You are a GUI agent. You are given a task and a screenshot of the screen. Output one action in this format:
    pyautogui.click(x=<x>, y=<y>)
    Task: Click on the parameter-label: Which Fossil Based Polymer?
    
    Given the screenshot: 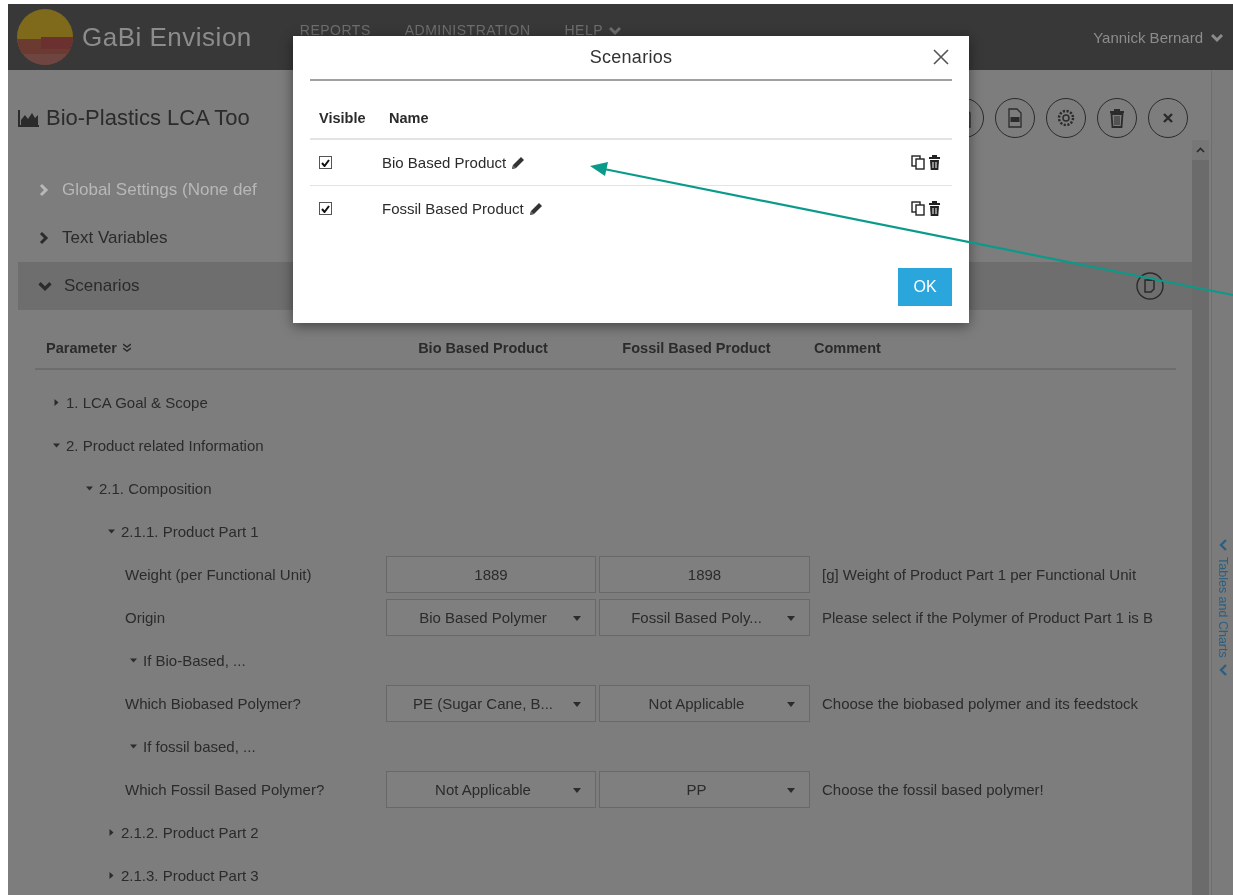 What is the action you would take?
    pyautogui.click(x=225, y=789)
    